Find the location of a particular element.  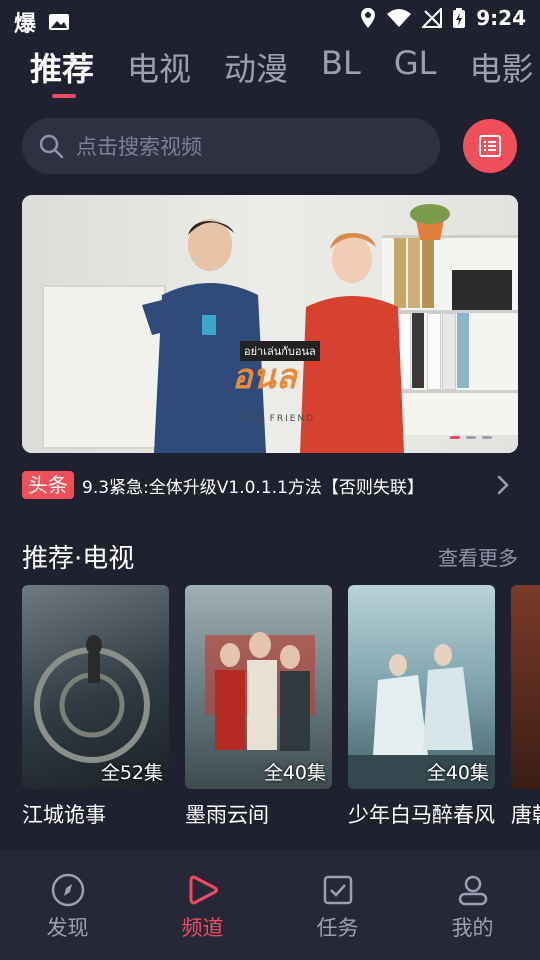

category-tabs: 推荐 电视 动漫 BL GL 电影 is located at coordinates (285, 71).